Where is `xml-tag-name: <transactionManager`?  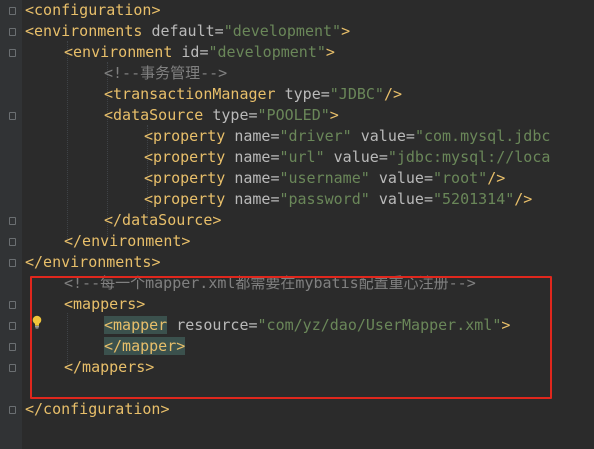 xml-tag-name: <transactionManager is located at coordinates (190, 94).